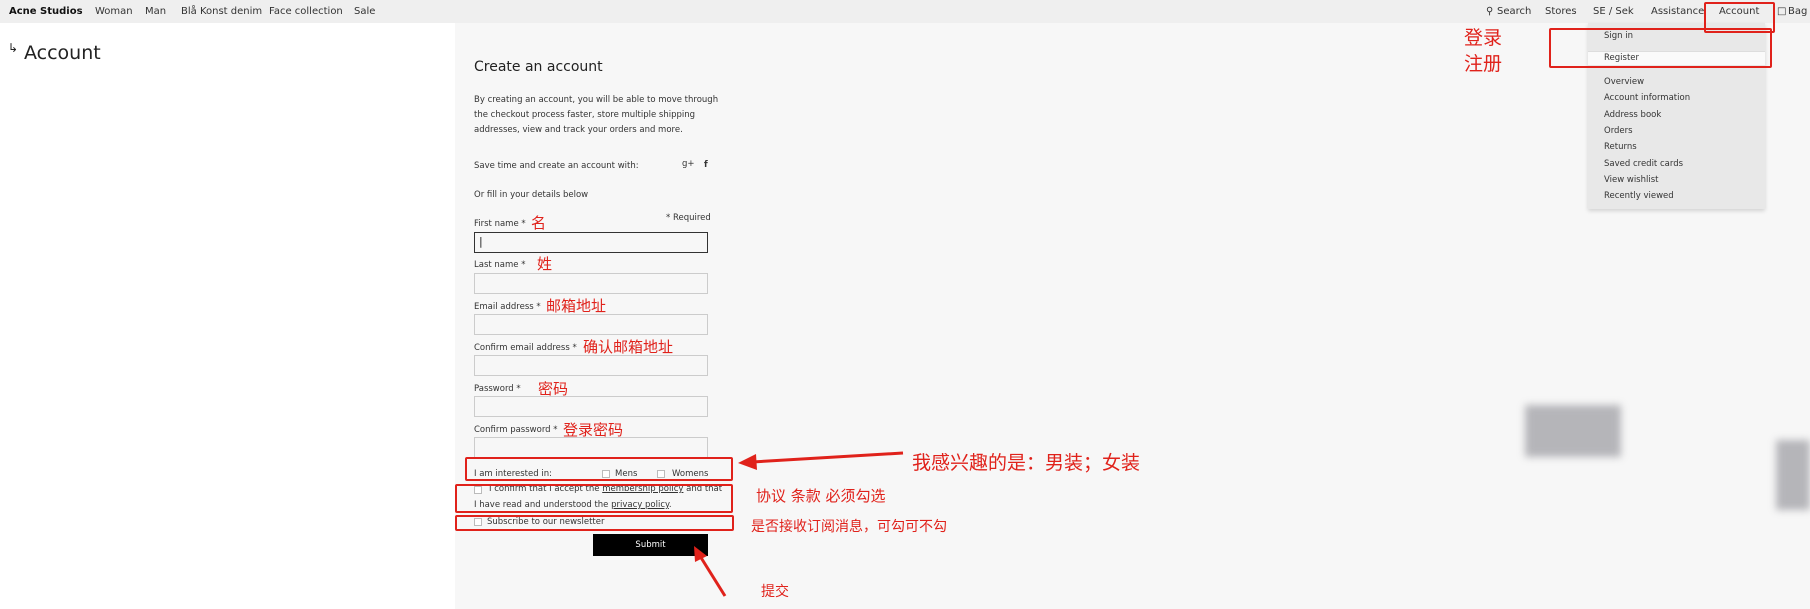 This screenshot has width=1810, height=609. I want to click on arrow-interest, so click(827, 457).